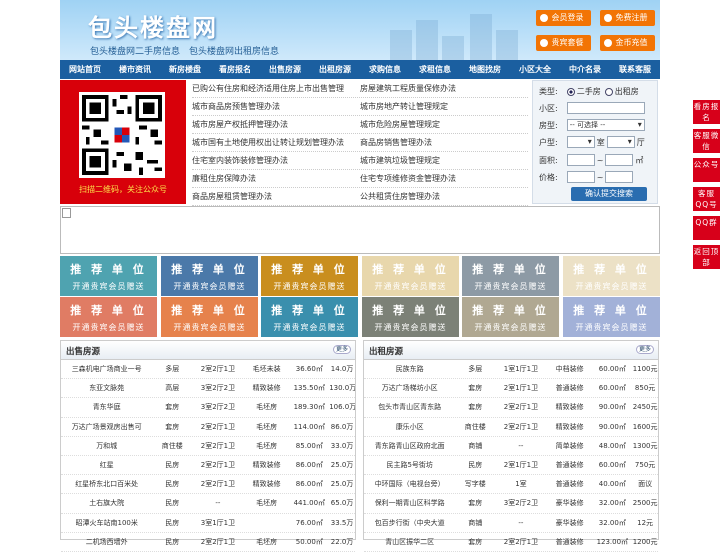 This screenshot has width=720, height=552. I want to click on side-service-qq: 客服QQ号, so click(706, 199).